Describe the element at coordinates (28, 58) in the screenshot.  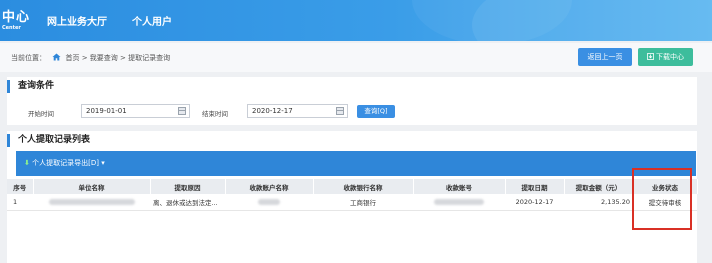
I see `breadcrumb-label: 当前位置：` at that location.